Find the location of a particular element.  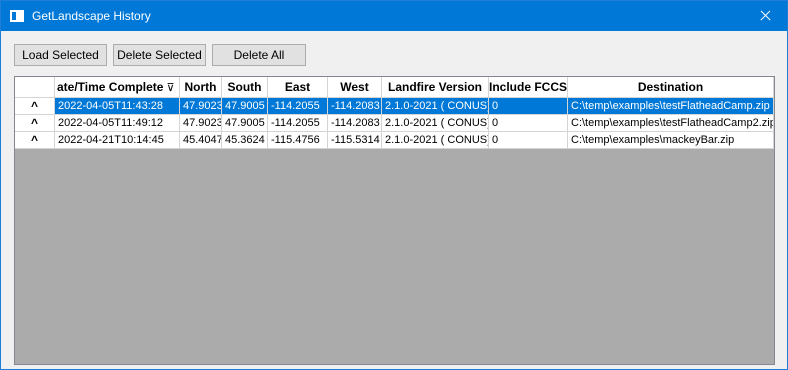

cell-south: 45.3624 is located at coordinates (245, 140).